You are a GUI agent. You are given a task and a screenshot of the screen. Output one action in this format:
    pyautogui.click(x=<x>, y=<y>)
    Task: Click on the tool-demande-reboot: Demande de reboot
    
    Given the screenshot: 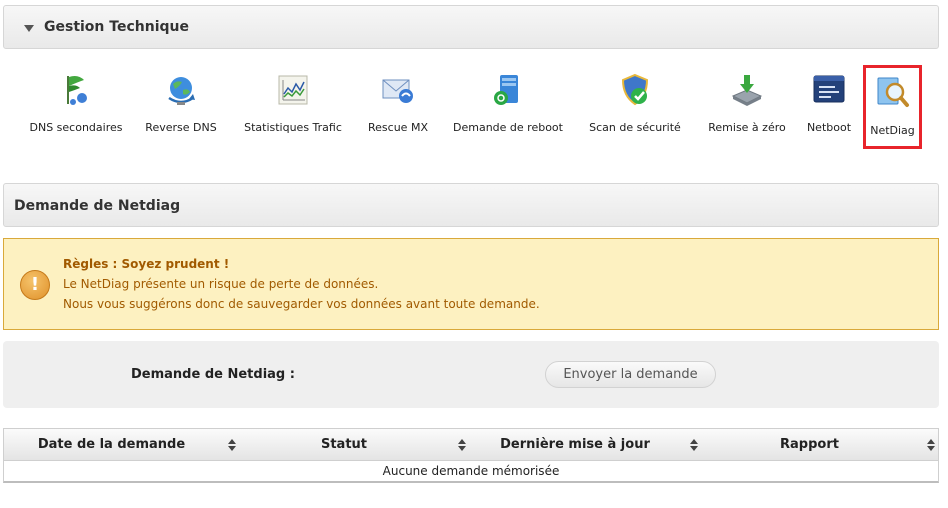 What is the action you would take?
    pyautogui.click(x=508, y=105)
    